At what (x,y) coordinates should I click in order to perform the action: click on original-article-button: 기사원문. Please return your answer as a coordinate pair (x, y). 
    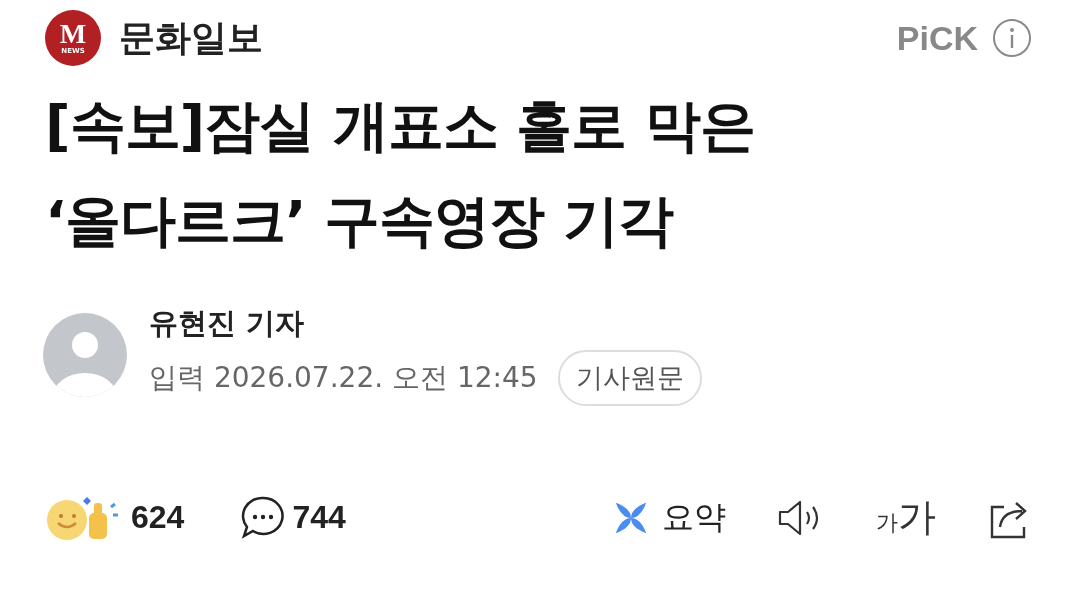
    Looking at the image, I should click on (629, 378).